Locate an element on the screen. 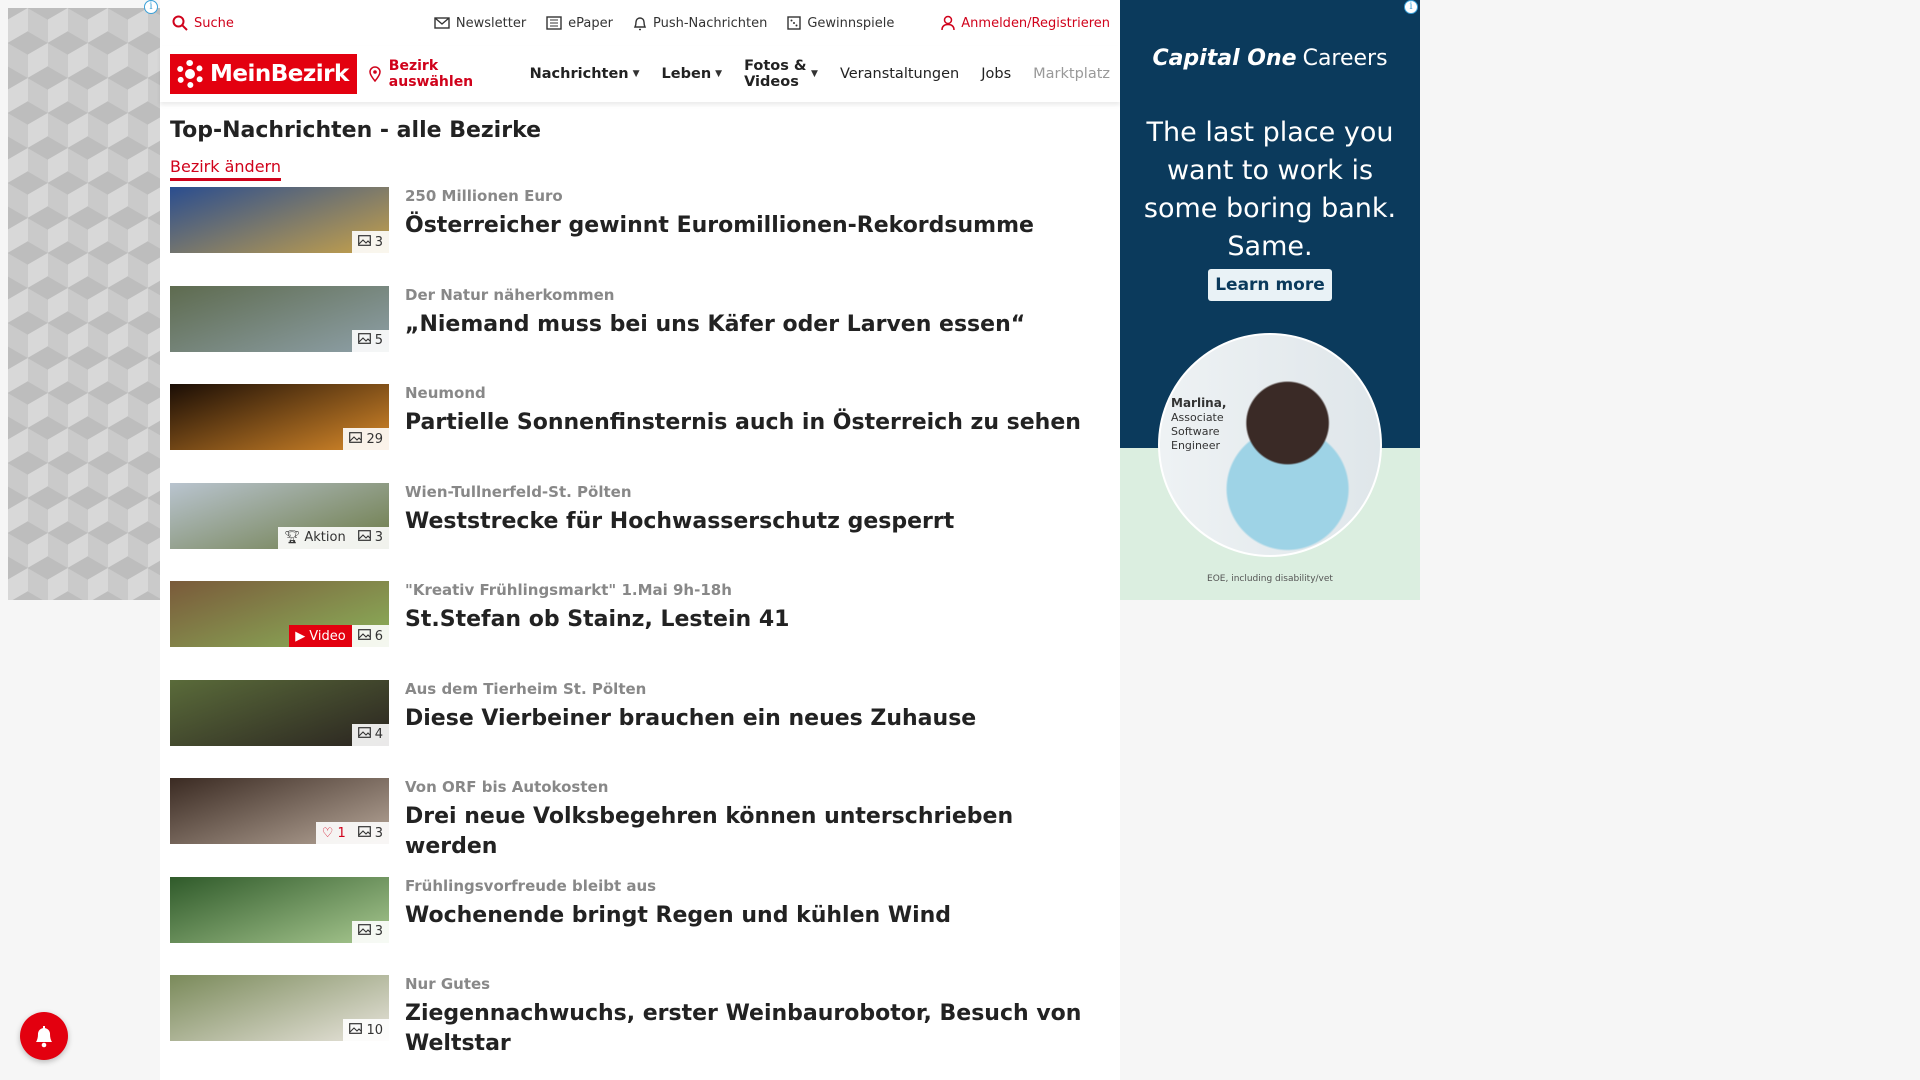 This screenshot has width=1920, height=1080. search-label: Suche is located at coordinates (214, 23).